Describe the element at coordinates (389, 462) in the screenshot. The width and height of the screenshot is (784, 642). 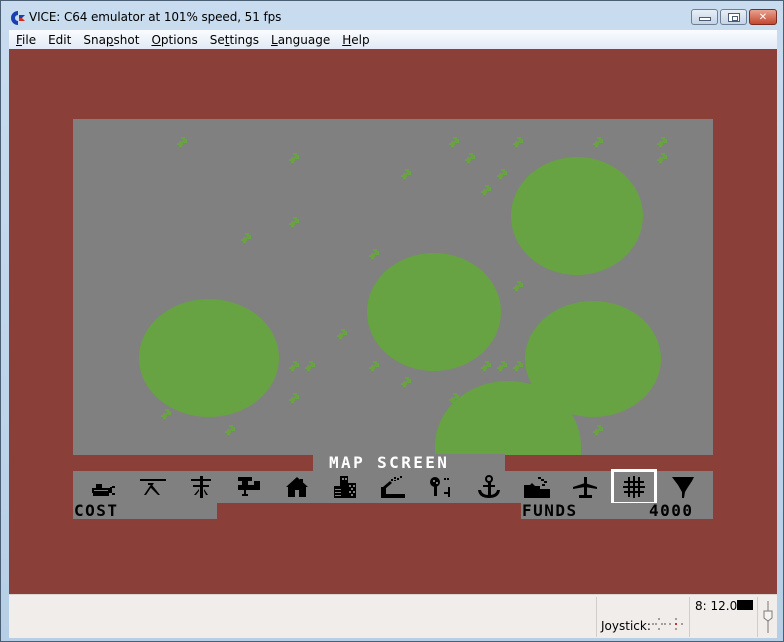
I see `banner-text: MAP SCREEN` at that location.